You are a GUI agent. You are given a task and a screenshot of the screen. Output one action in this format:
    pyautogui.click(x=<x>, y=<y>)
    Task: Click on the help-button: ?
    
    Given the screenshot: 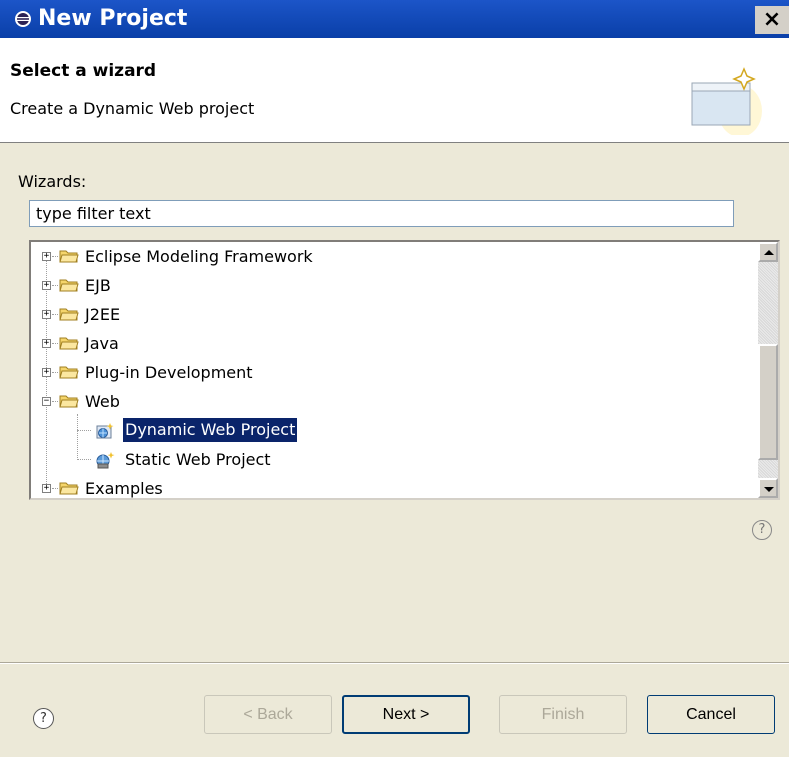 What is the action you would take?
    pyautogui.click(x=43, y=718)
    